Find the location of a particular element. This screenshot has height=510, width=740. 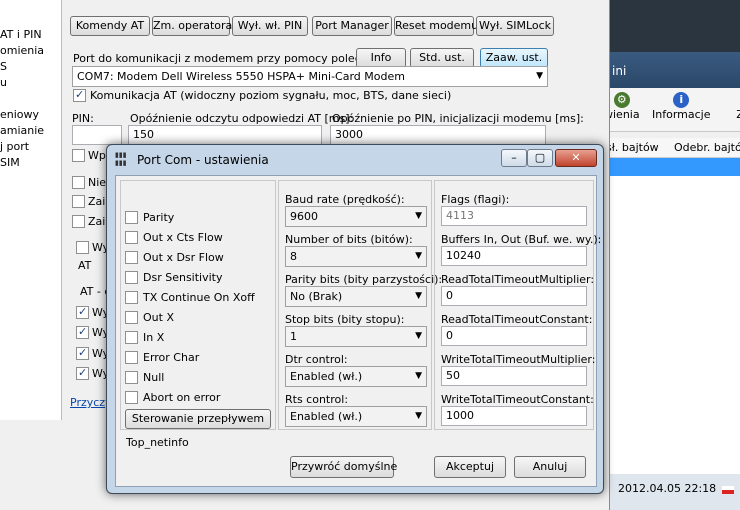

toolbar-item-close: Z is located at coordinates (736, 106).